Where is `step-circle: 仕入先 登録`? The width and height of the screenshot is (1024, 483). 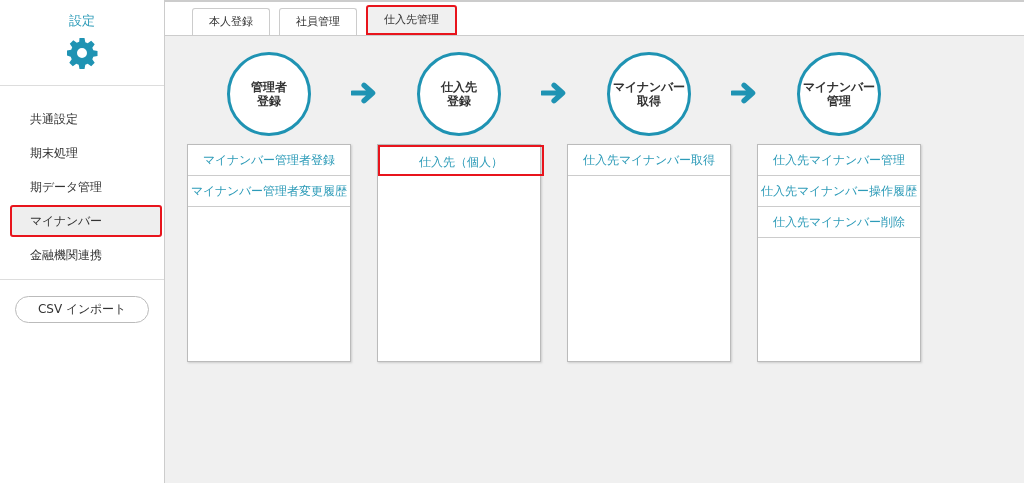 step-circle: 仕入先 登録 is located at coordinates (459, 94).